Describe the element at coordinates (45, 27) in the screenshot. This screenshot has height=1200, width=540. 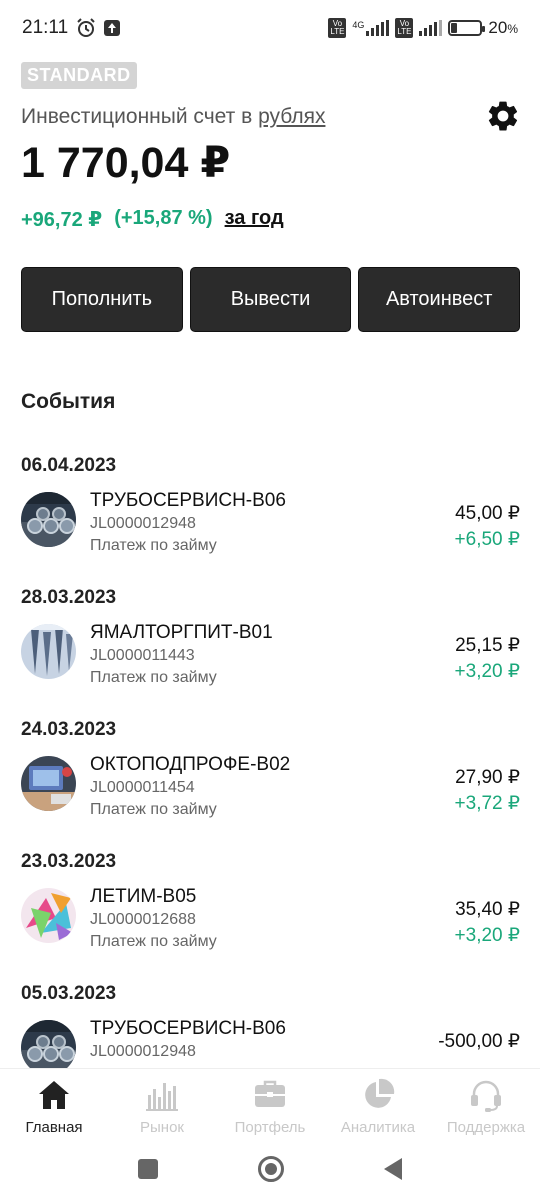
I see `clock: 21:11` at that location.